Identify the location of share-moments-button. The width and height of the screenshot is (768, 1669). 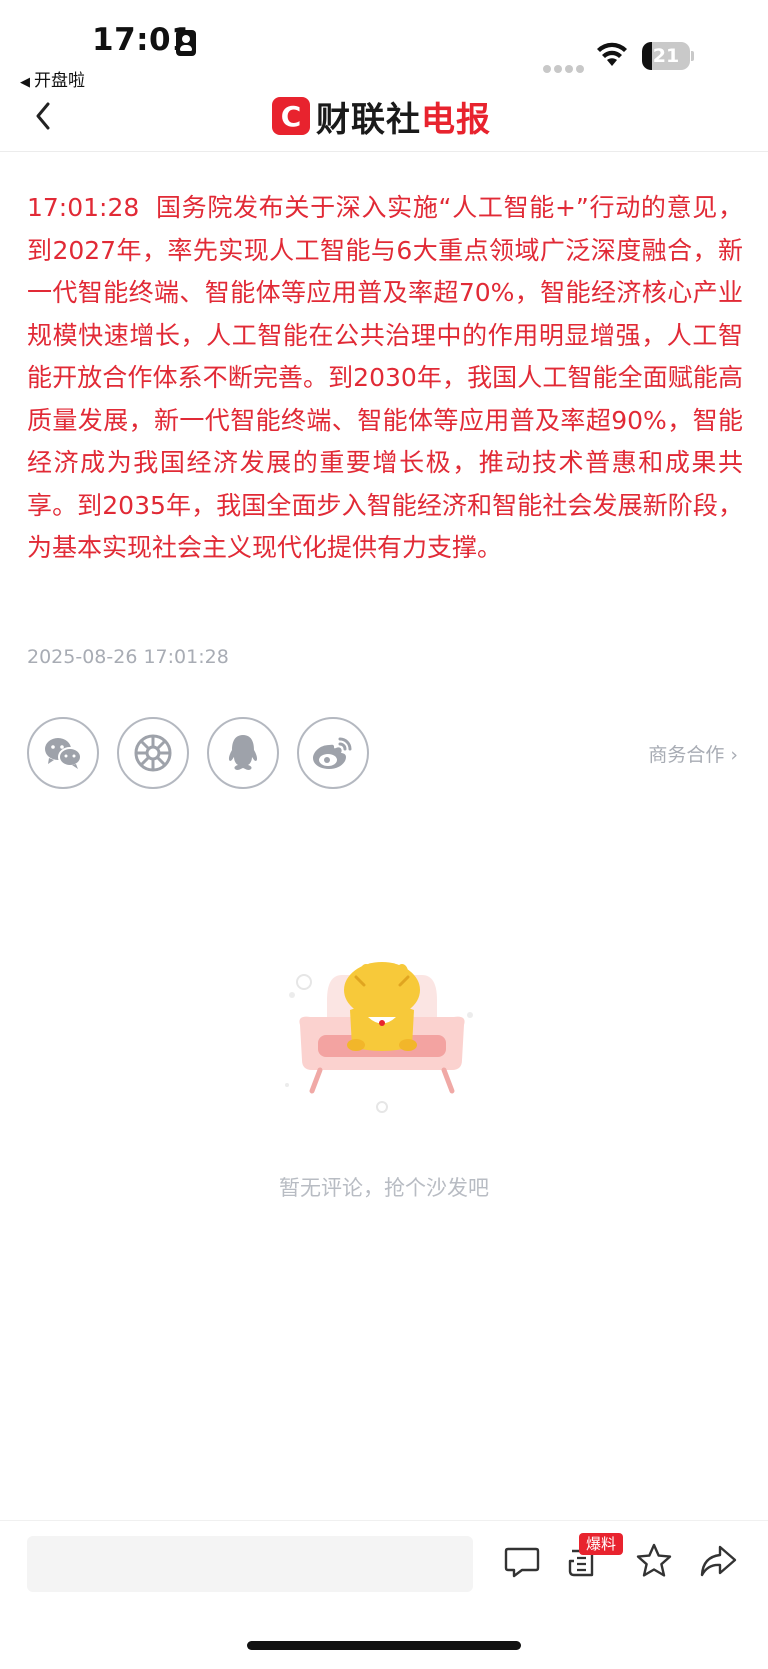
(153, 753).